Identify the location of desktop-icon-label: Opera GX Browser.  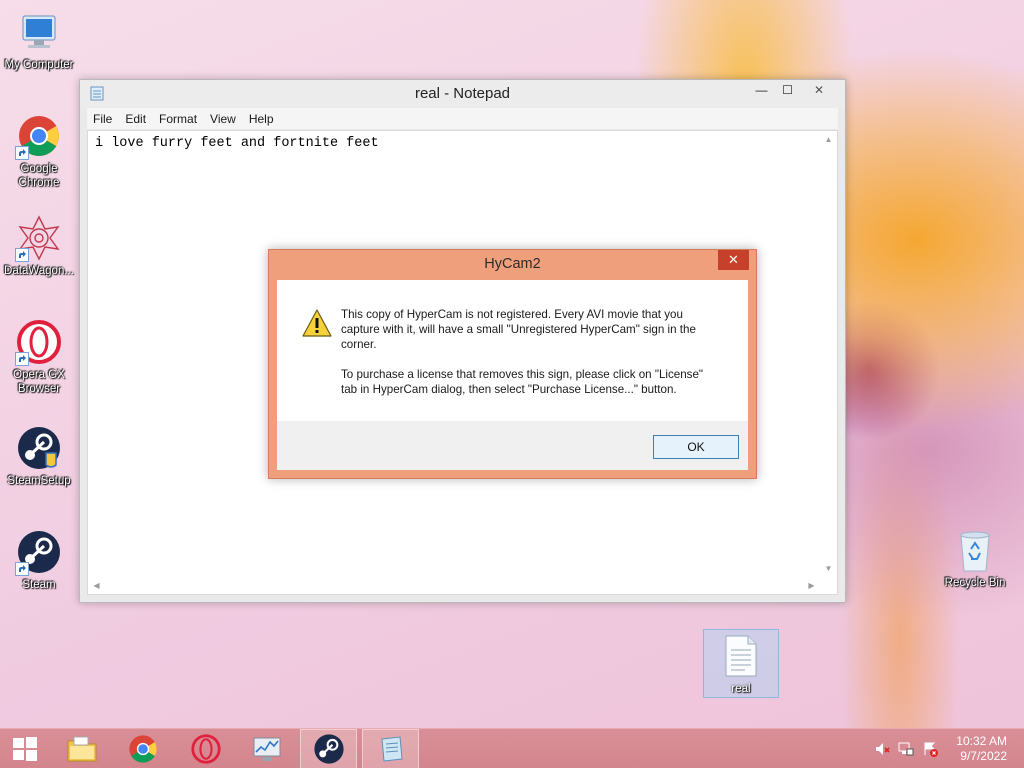
(39, 382).